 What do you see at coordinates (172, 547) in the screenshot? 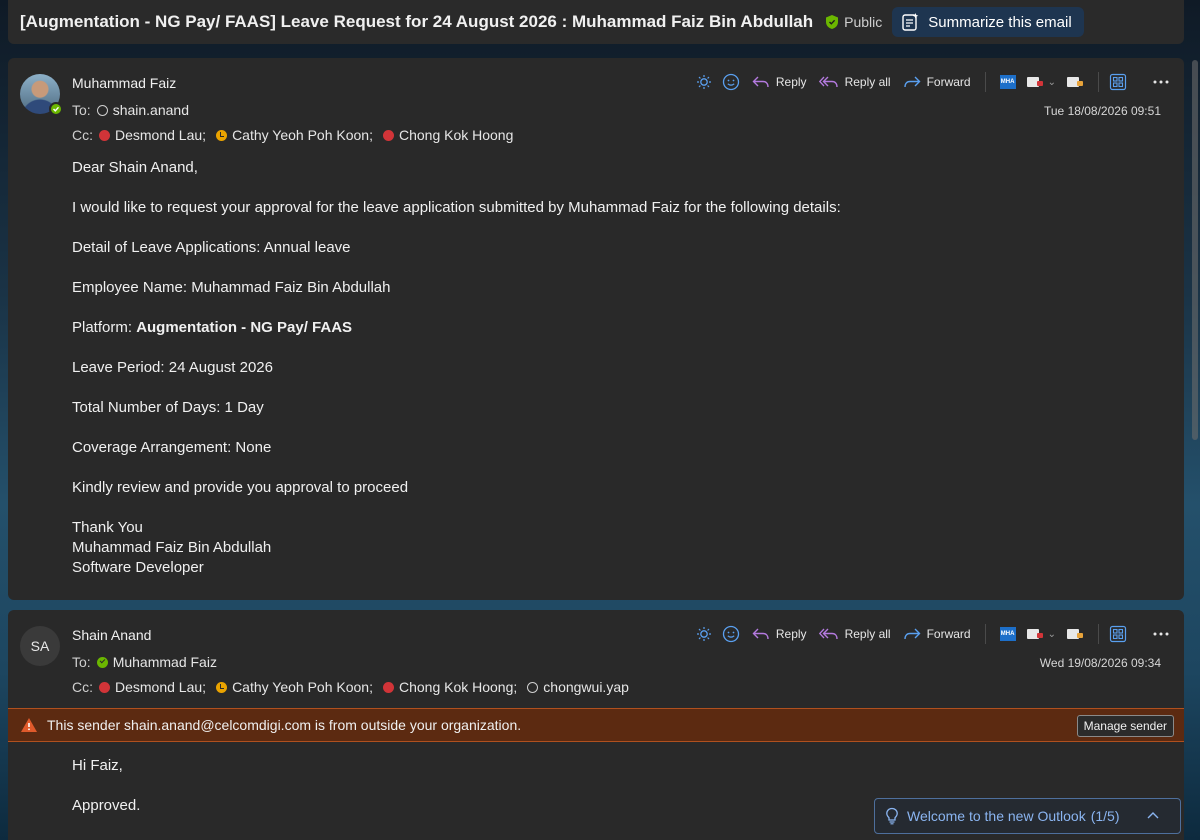
I see `signature-line: Muhammad Faiz Bin Abdullah` at bounding box center [172, 547].